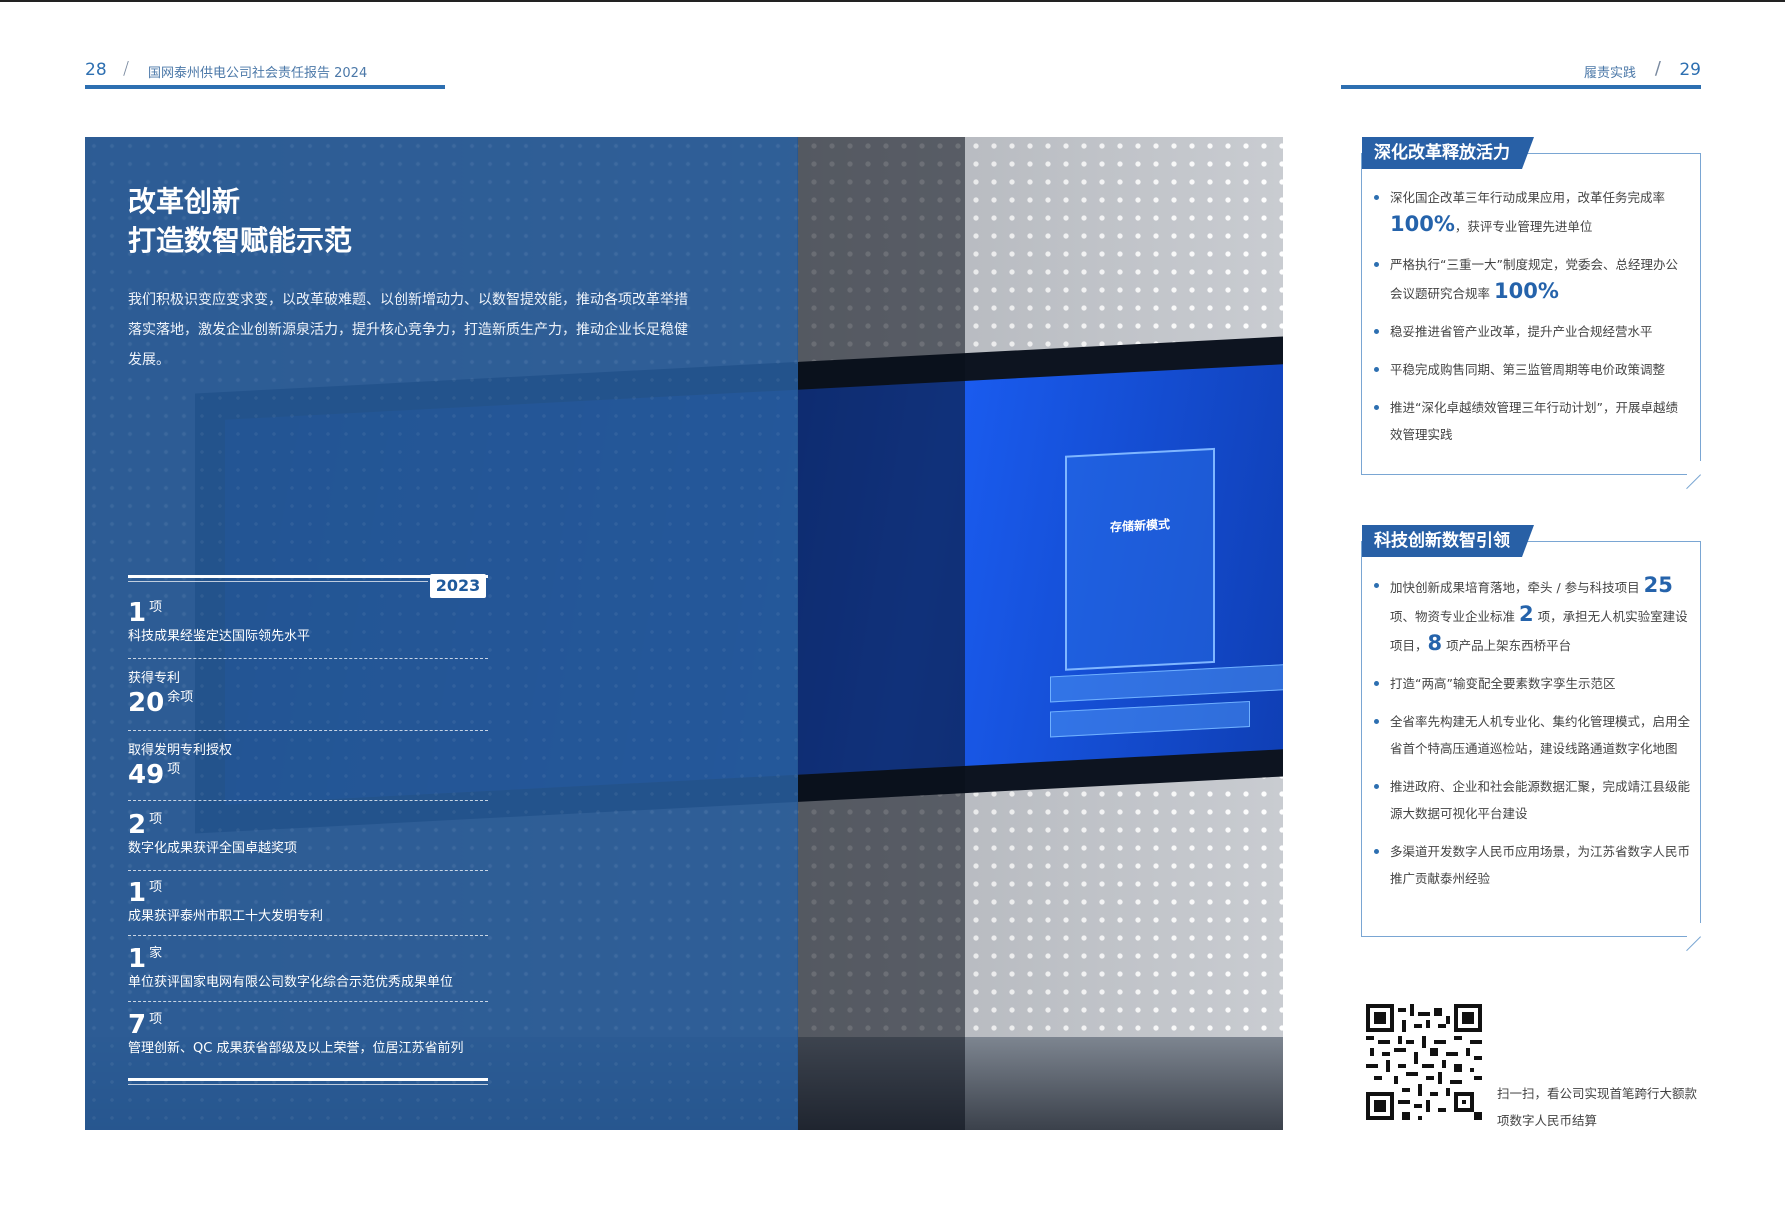  I want to click on qr-code, so click(1424, 1062).